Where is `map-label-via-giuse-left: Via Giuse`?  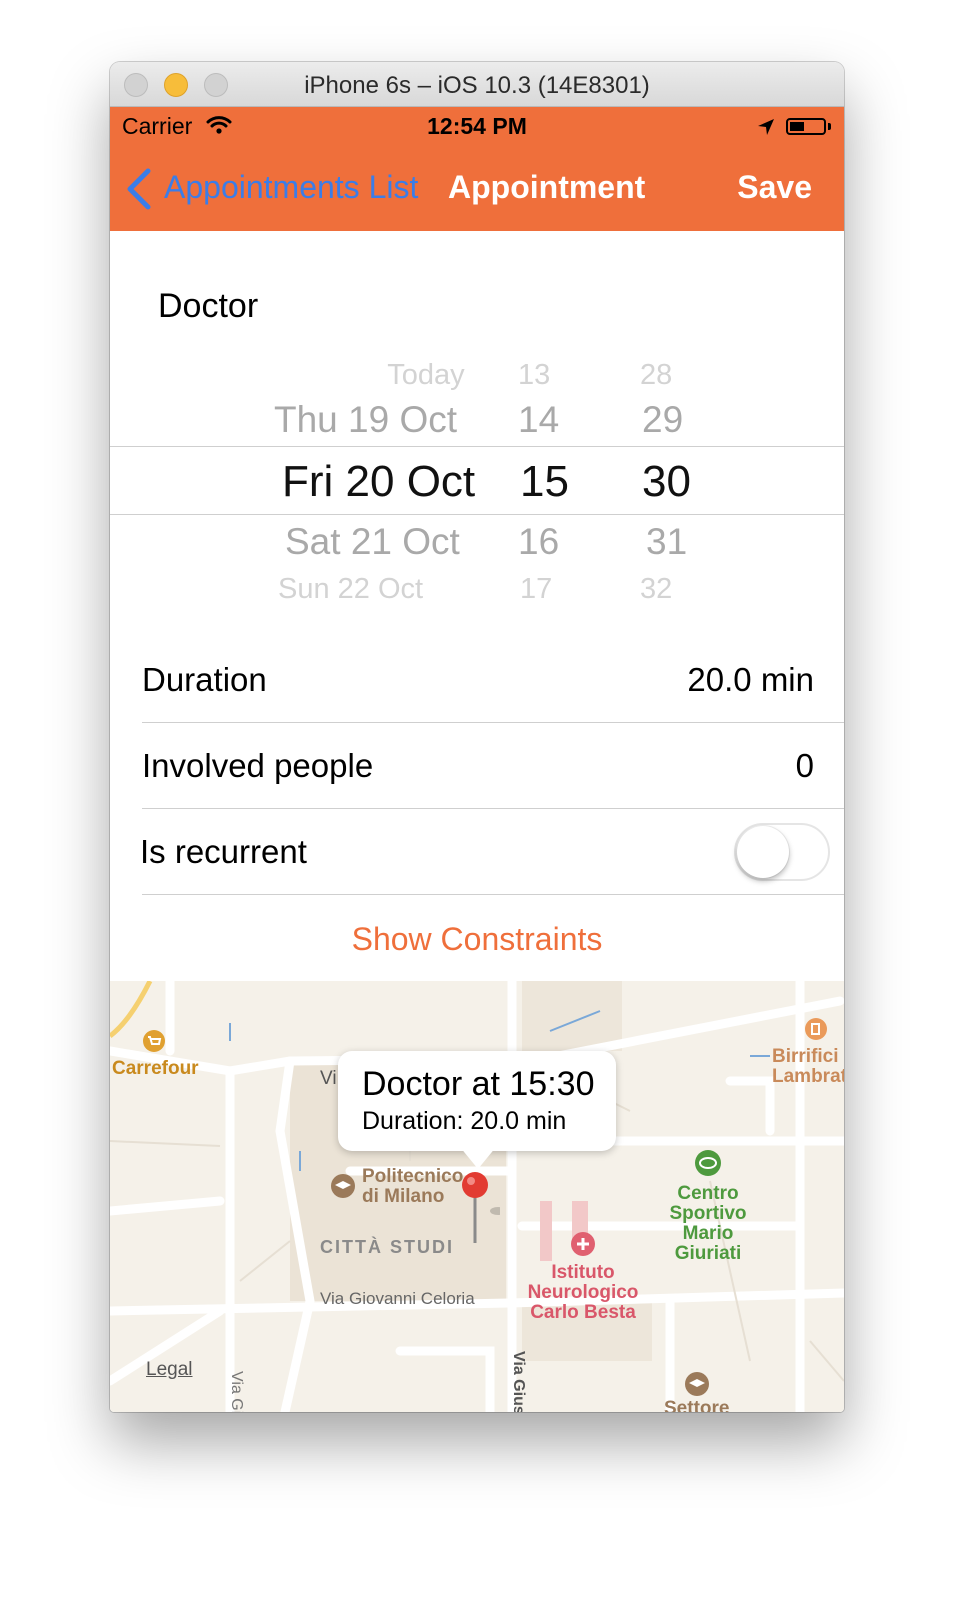 map-label-via-giuse-left: Via Giuse is located at coordinates (236, 1391).